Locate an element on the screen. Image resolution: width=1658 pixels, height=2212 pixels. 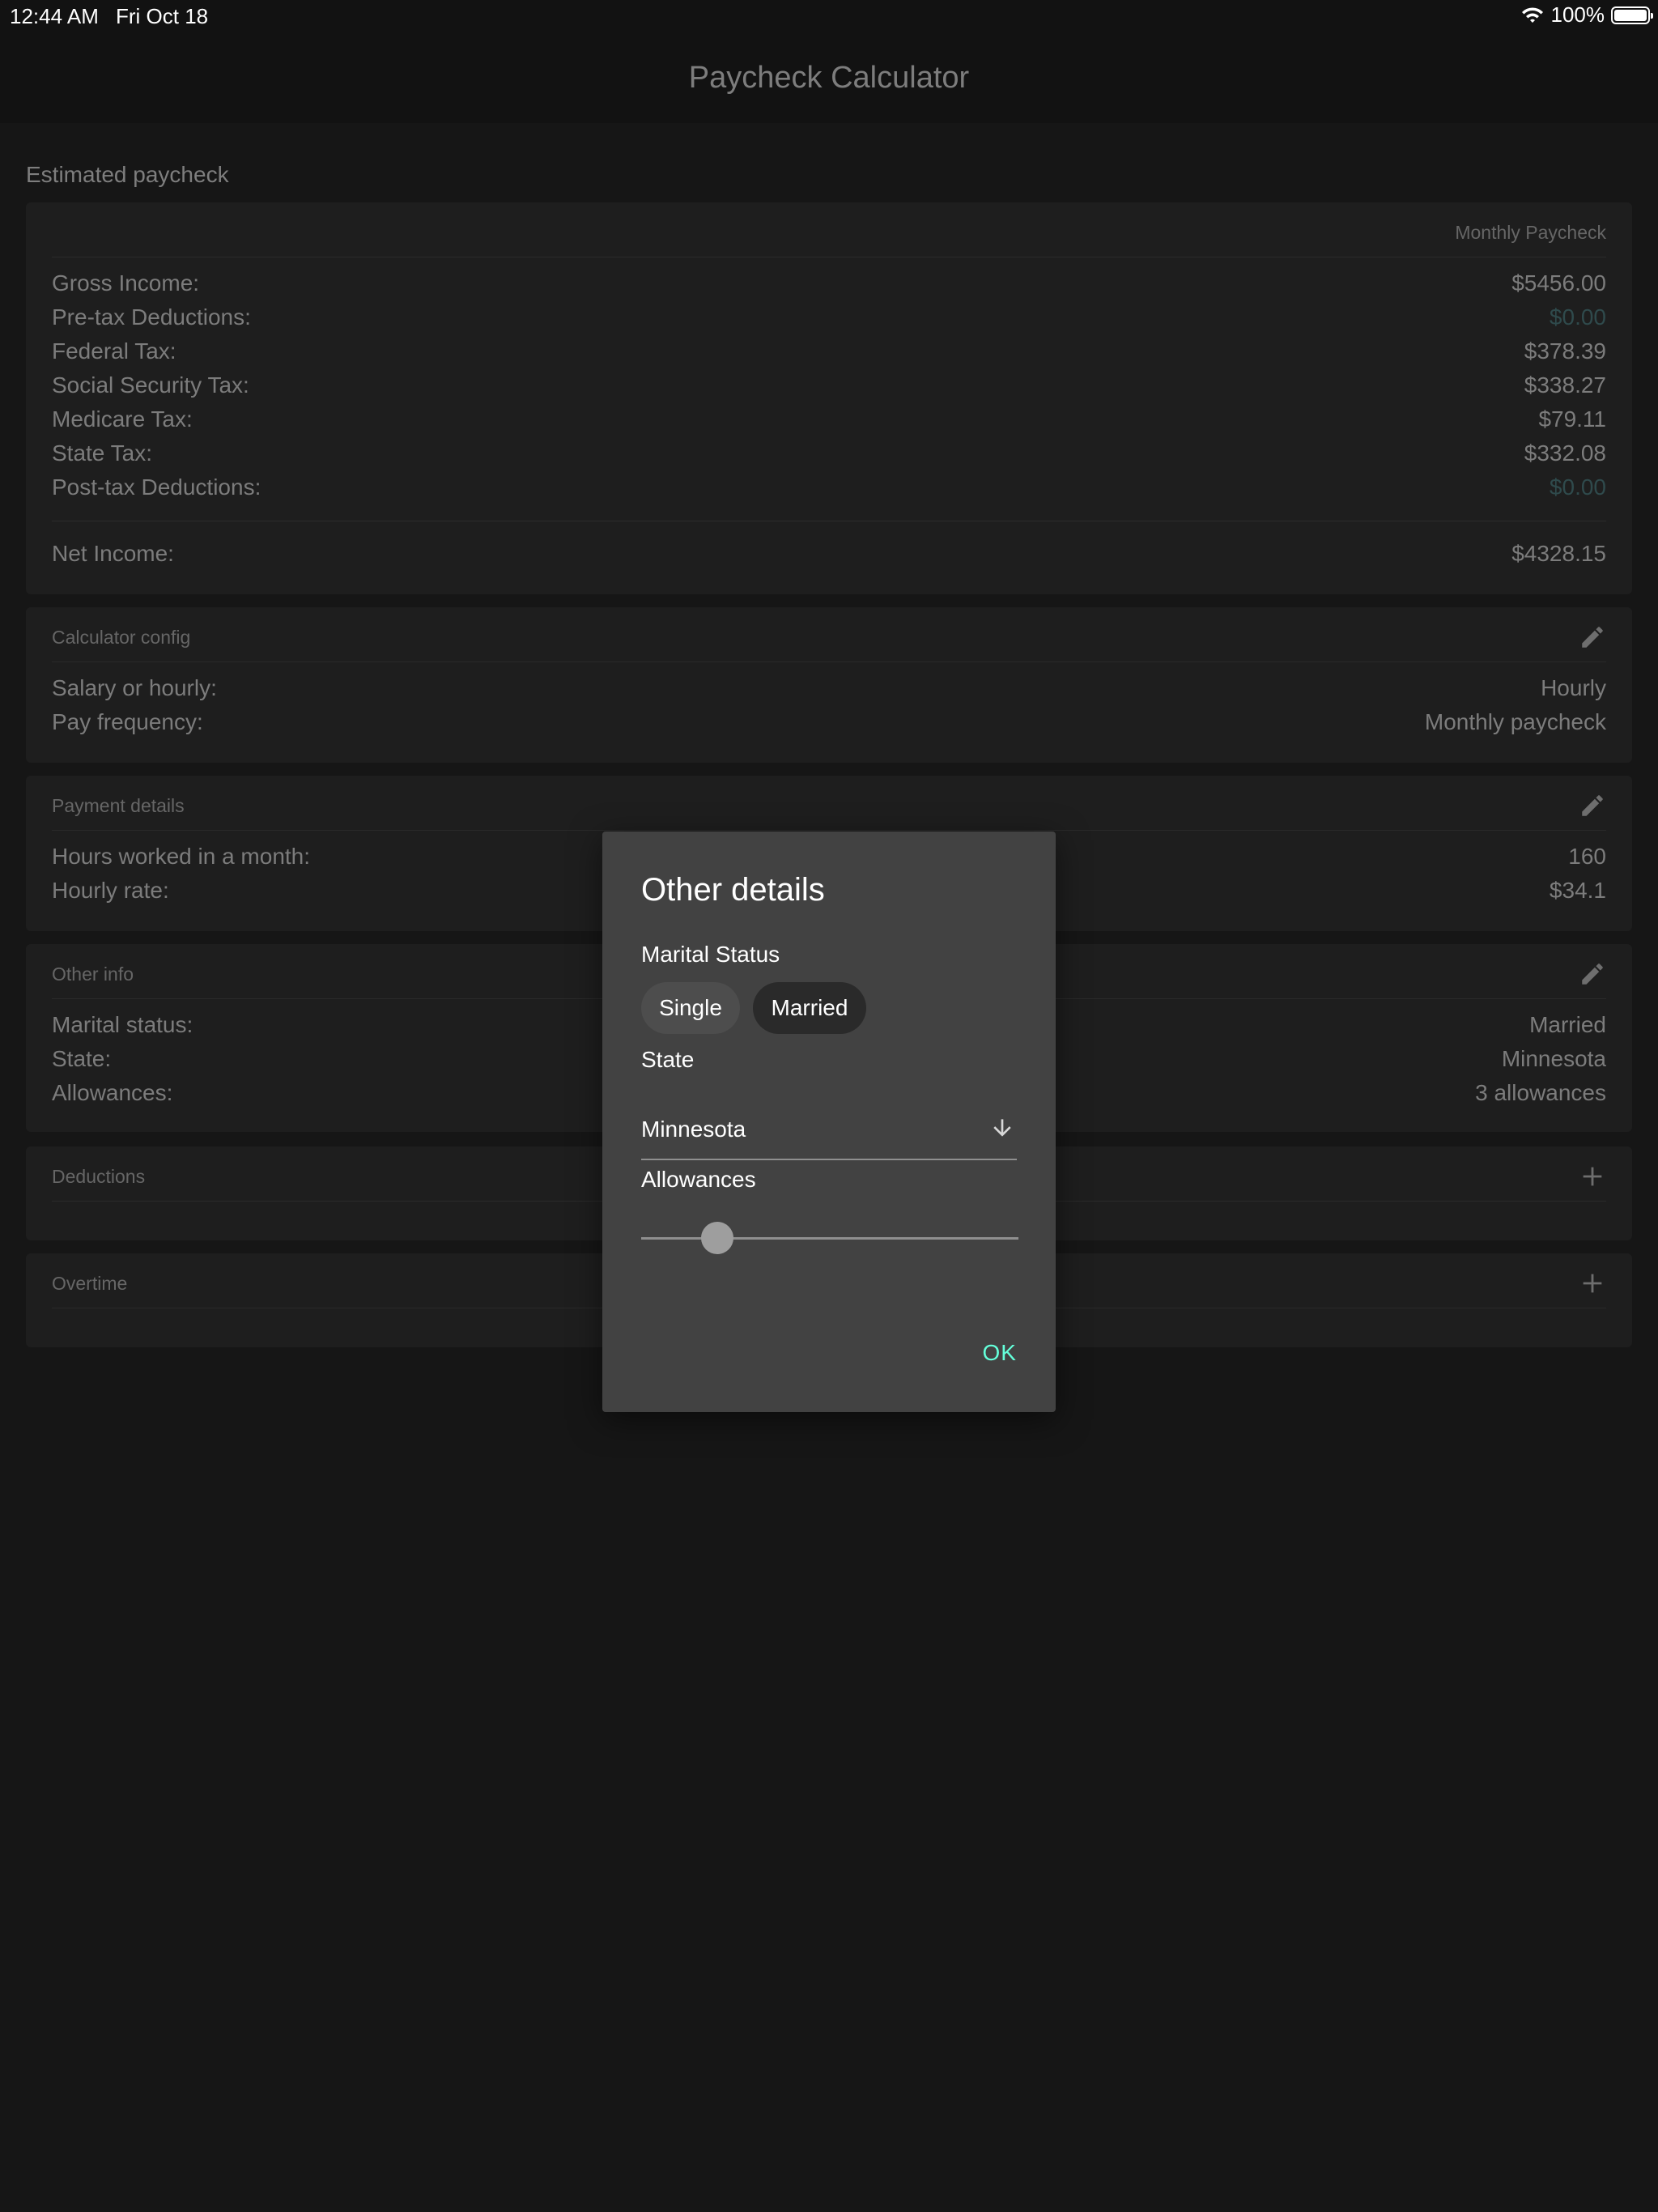
row-label: Hours worked in a month: is located at coordinates (181, 857).